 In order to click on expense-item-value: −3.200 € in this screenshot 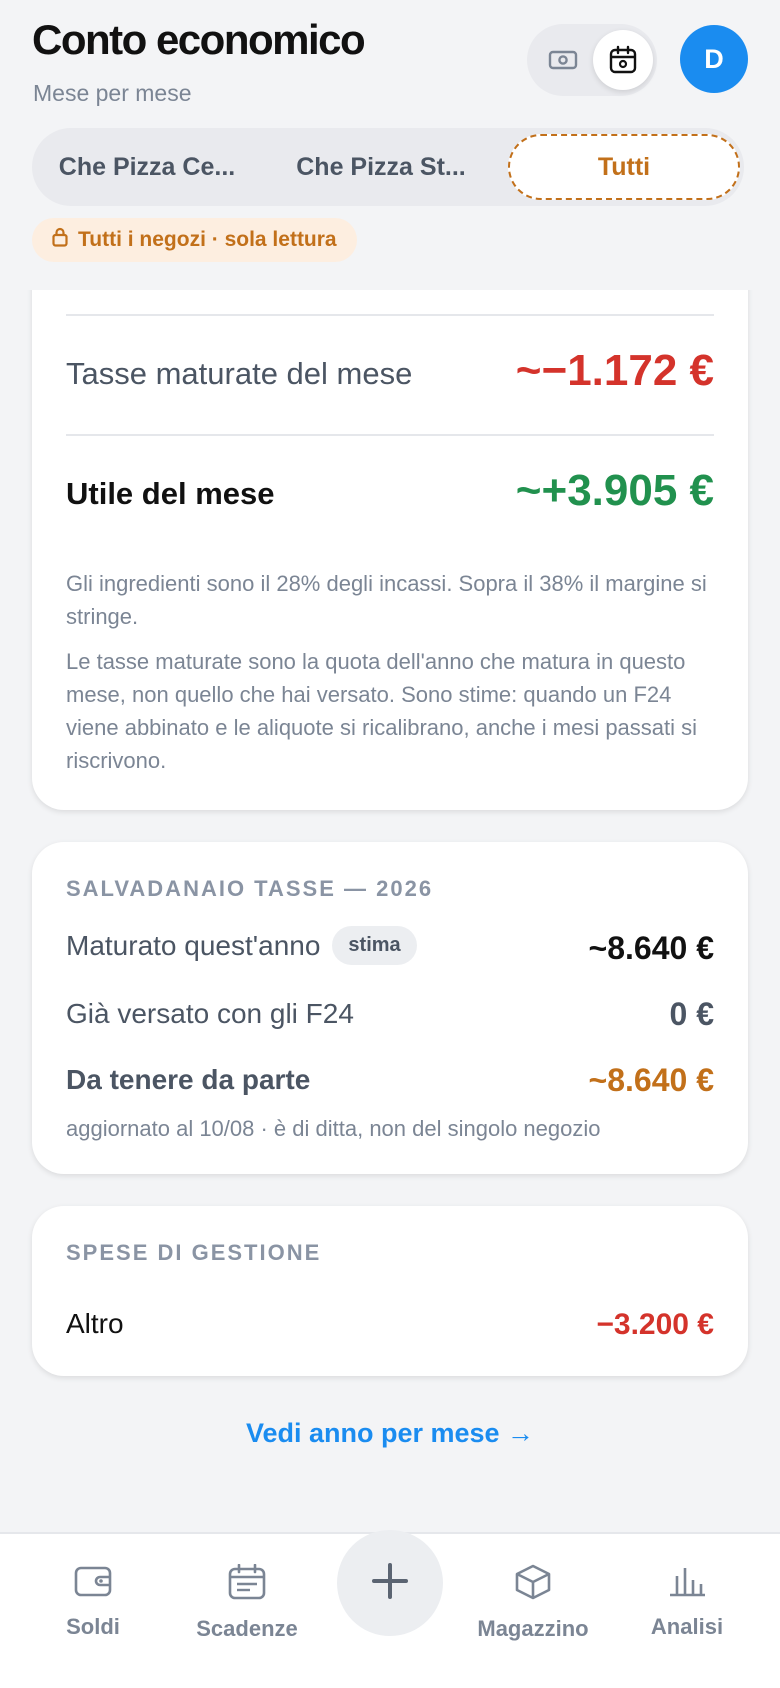, I will do `click(655, 1324)`.